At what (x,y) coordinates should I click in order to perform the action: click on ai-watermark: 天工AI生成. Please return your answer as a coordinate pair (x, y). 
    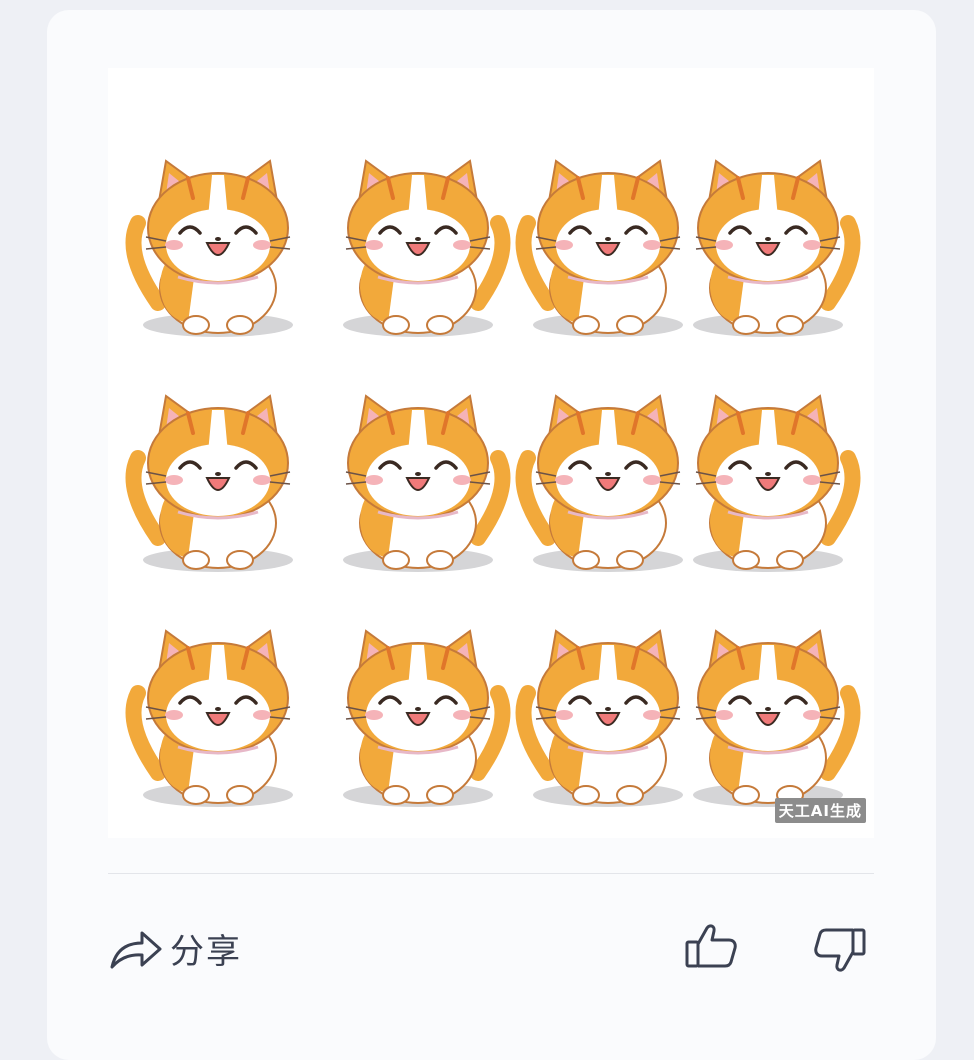
    Looking at the image, I should click on (820, 810).